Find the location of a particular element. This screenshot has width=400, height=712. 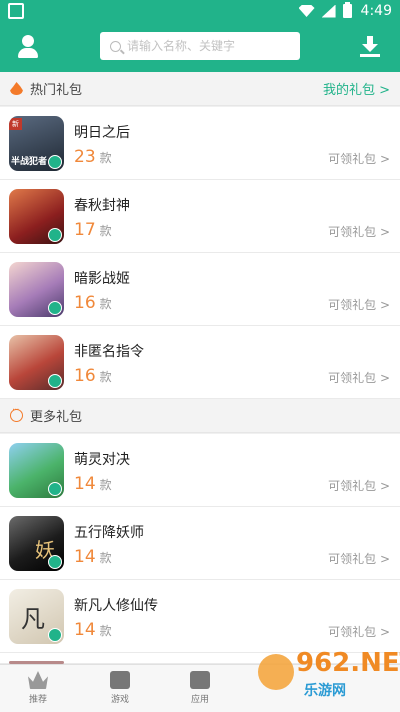

gift-count: 23 款 is located at coordinates (93, 157).